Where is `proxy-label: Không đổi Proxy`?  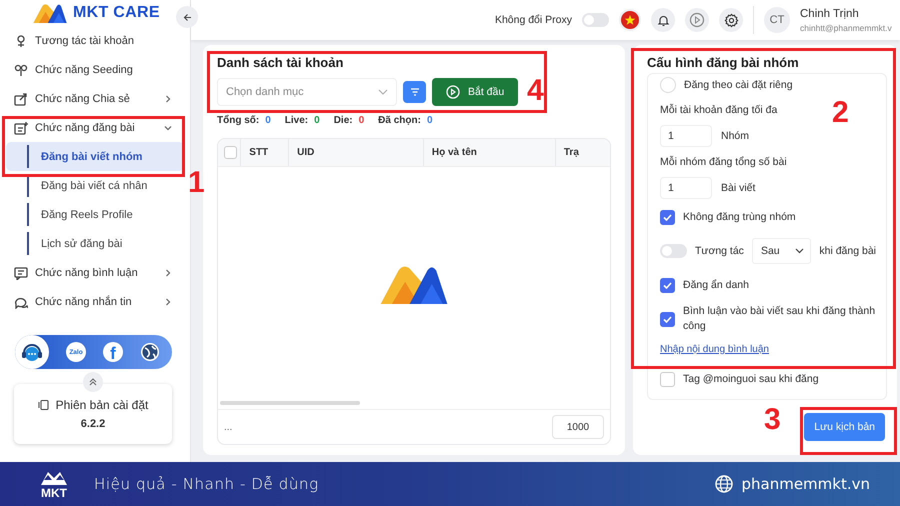
proxy-label: Không đổi Proxy is located at coordinates (533, 20).